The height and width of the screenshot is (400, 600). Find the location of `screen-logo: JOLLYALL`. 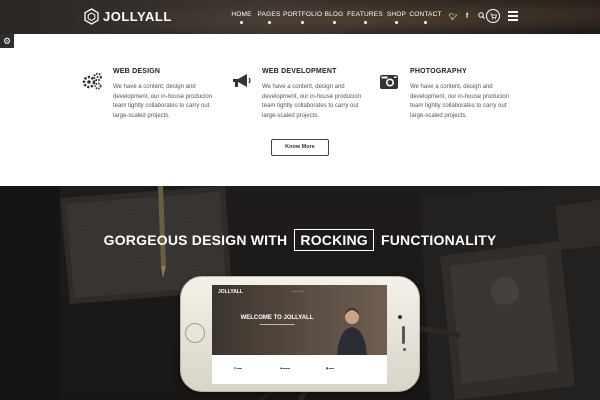

screen-logo: JOLLYALL is located at coordinates (230, 292).